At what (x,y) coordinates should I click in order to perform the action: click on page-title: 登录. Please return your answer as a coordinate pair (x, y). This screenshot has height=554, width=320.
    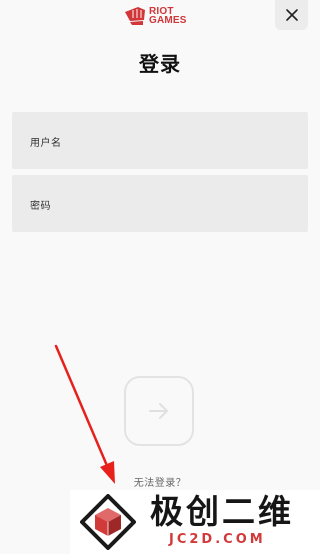
    Looking at the image, I should click on (160, 64).